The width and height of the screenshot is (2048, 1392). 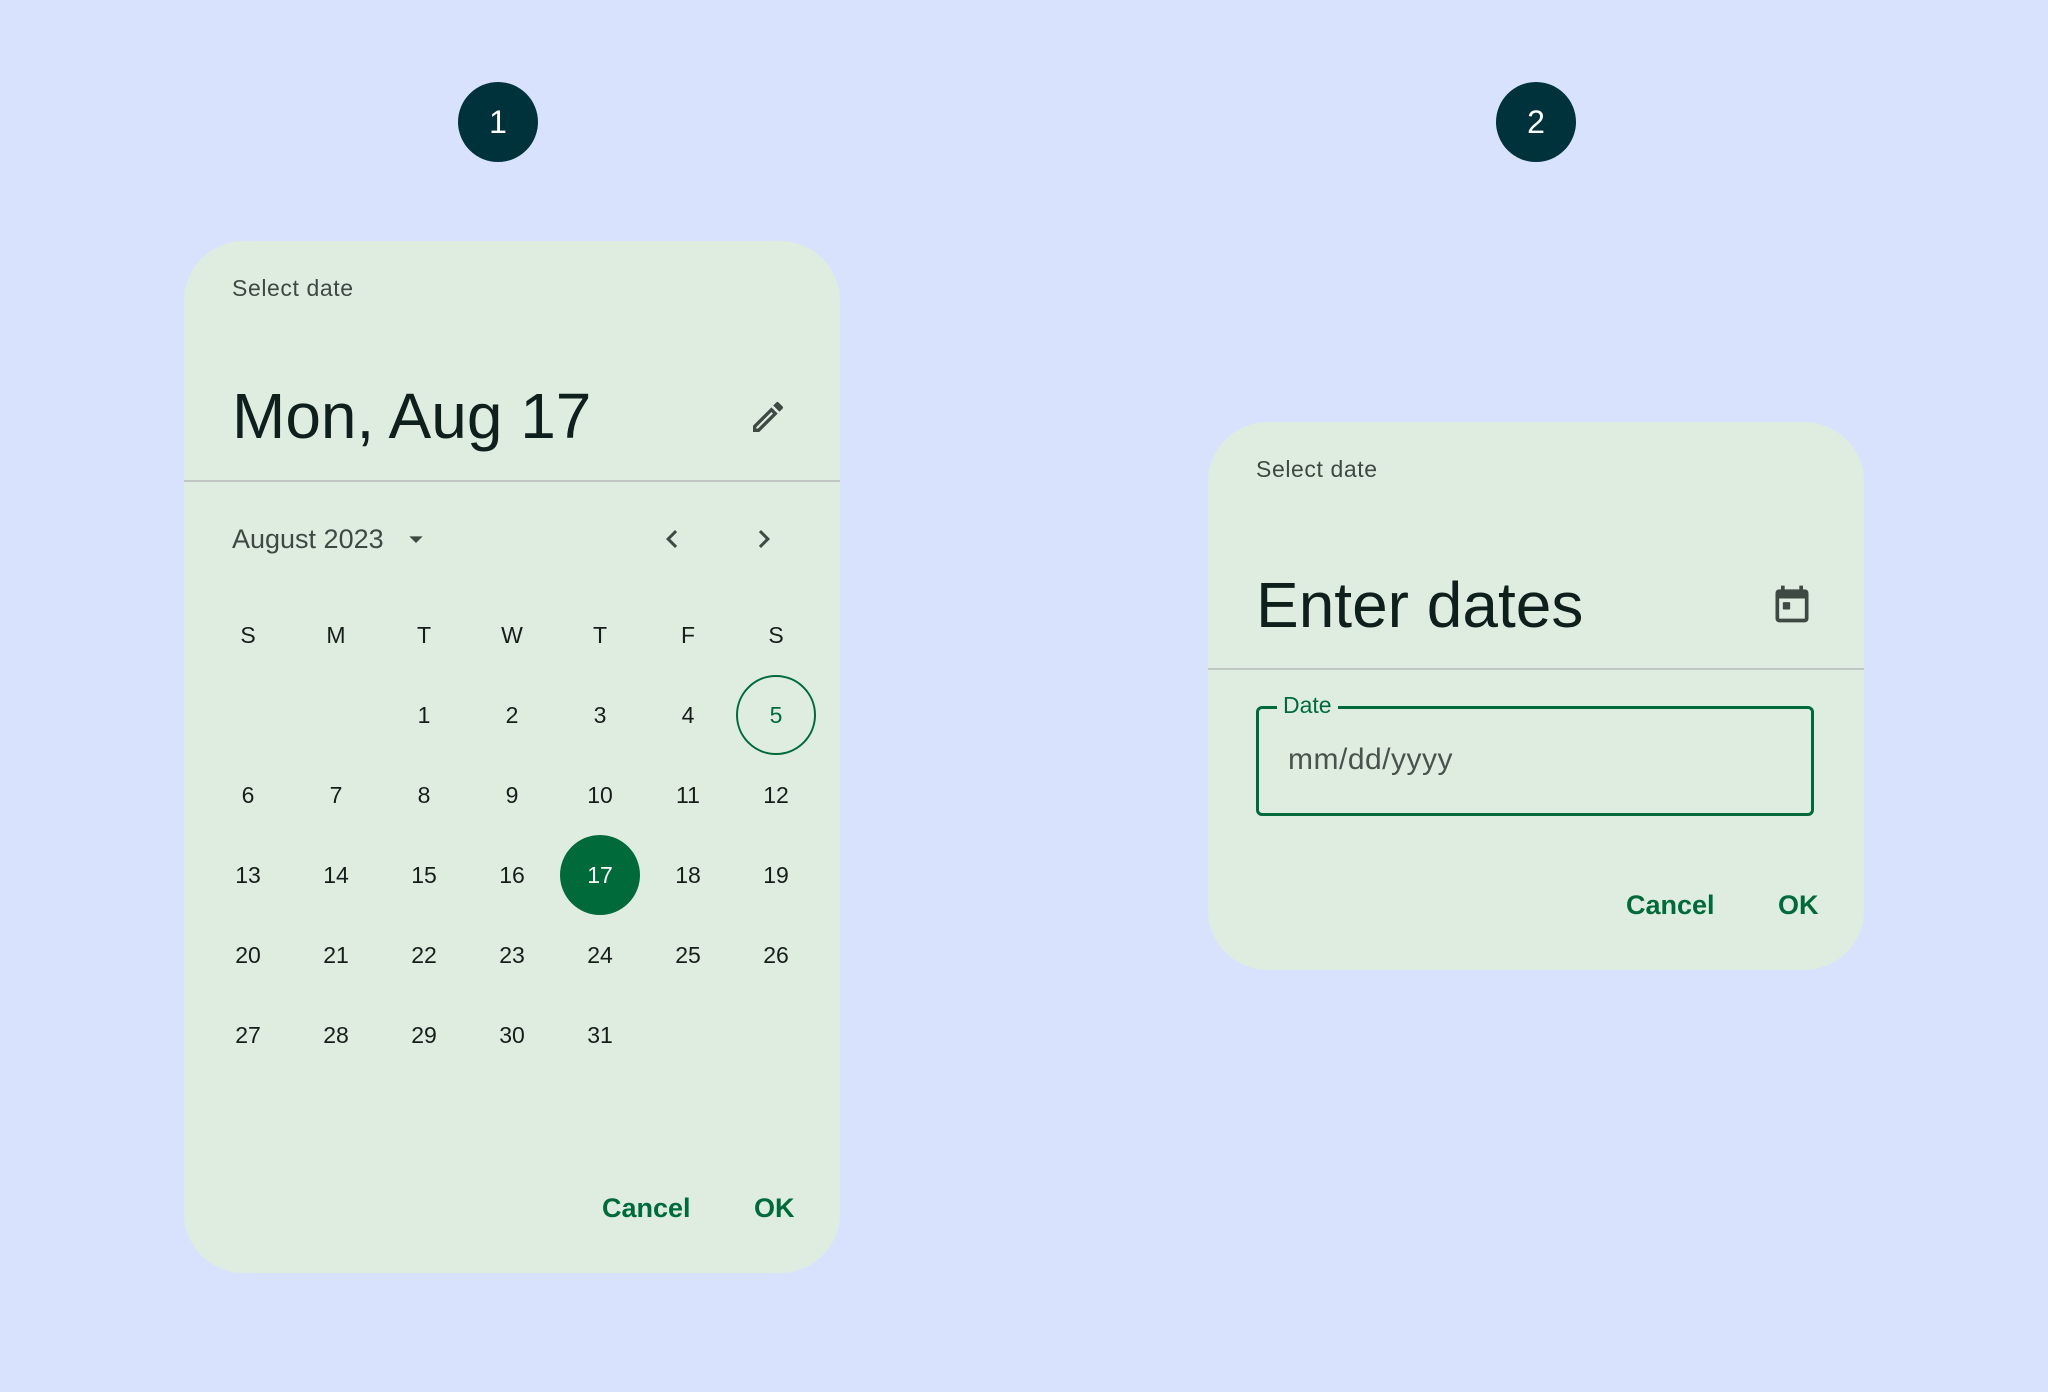 What do you see at coordinates (424, 1035) in the screenshot?
I see `day-cell: 29` at bounding box center [424, 1035].